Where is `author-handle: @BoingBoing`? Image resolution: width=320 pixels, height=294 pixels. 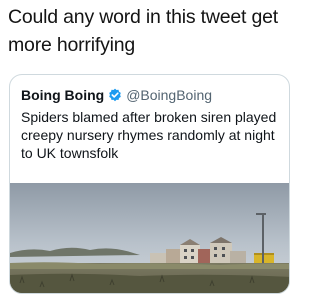
author-handle: @BoingBoing is located at coordinates (169, 95).